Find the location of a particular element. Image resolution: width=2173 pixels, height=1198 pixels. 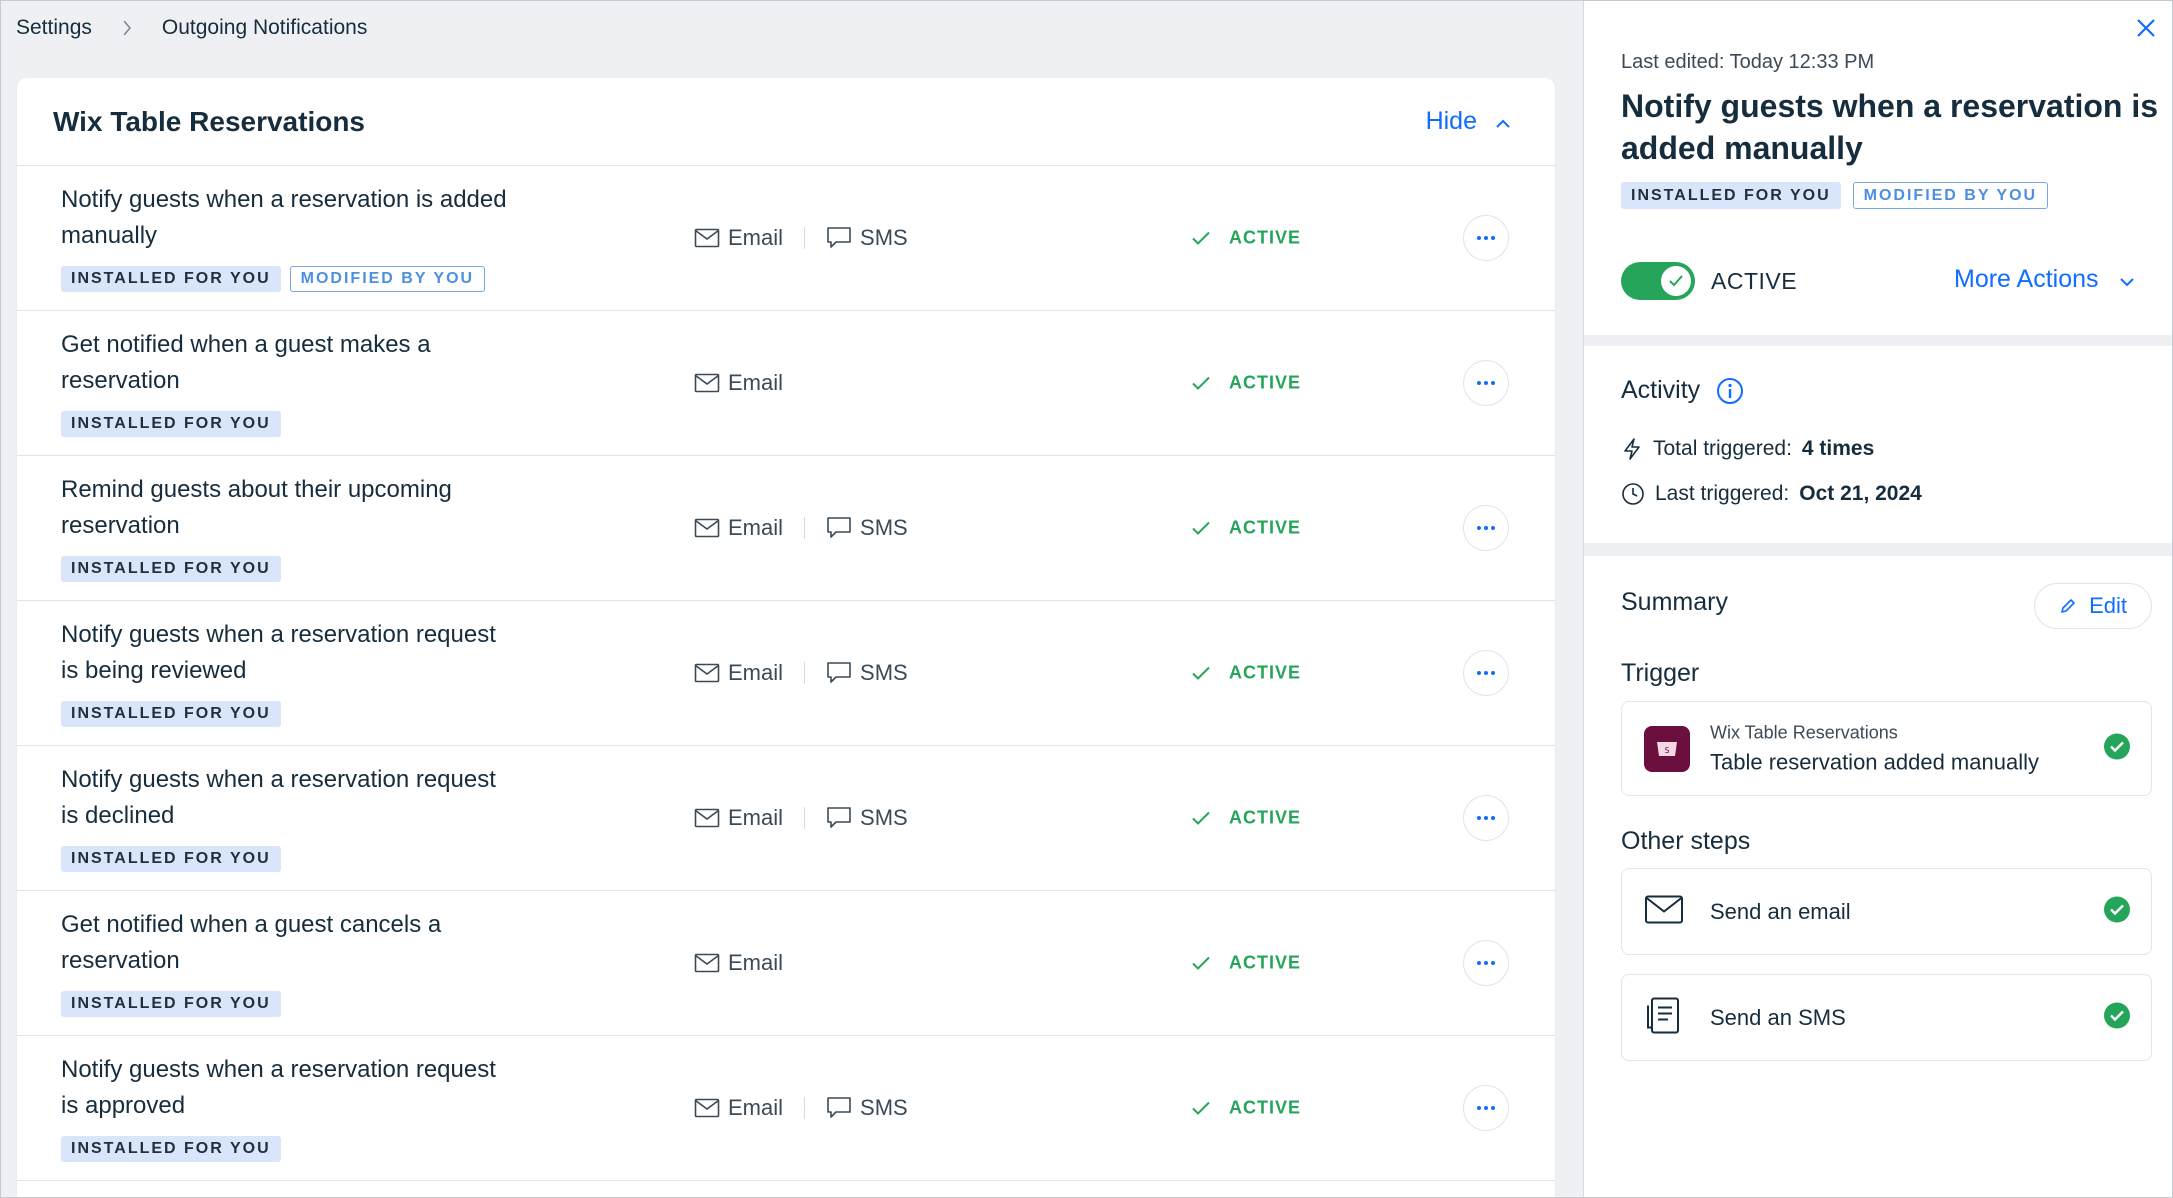

total-triggered-value: 4 times is located at coordinates (1838, 448).